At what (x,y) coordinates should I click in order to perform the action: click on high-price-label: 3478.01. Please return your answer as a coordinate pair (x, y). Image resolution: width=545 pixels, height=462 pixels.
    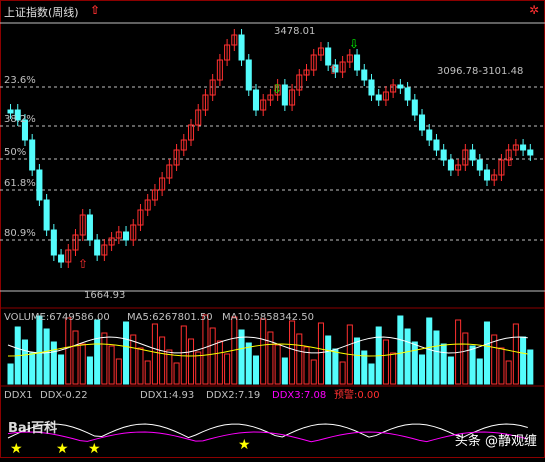
    Looking at the image, I should click on (295, 31).